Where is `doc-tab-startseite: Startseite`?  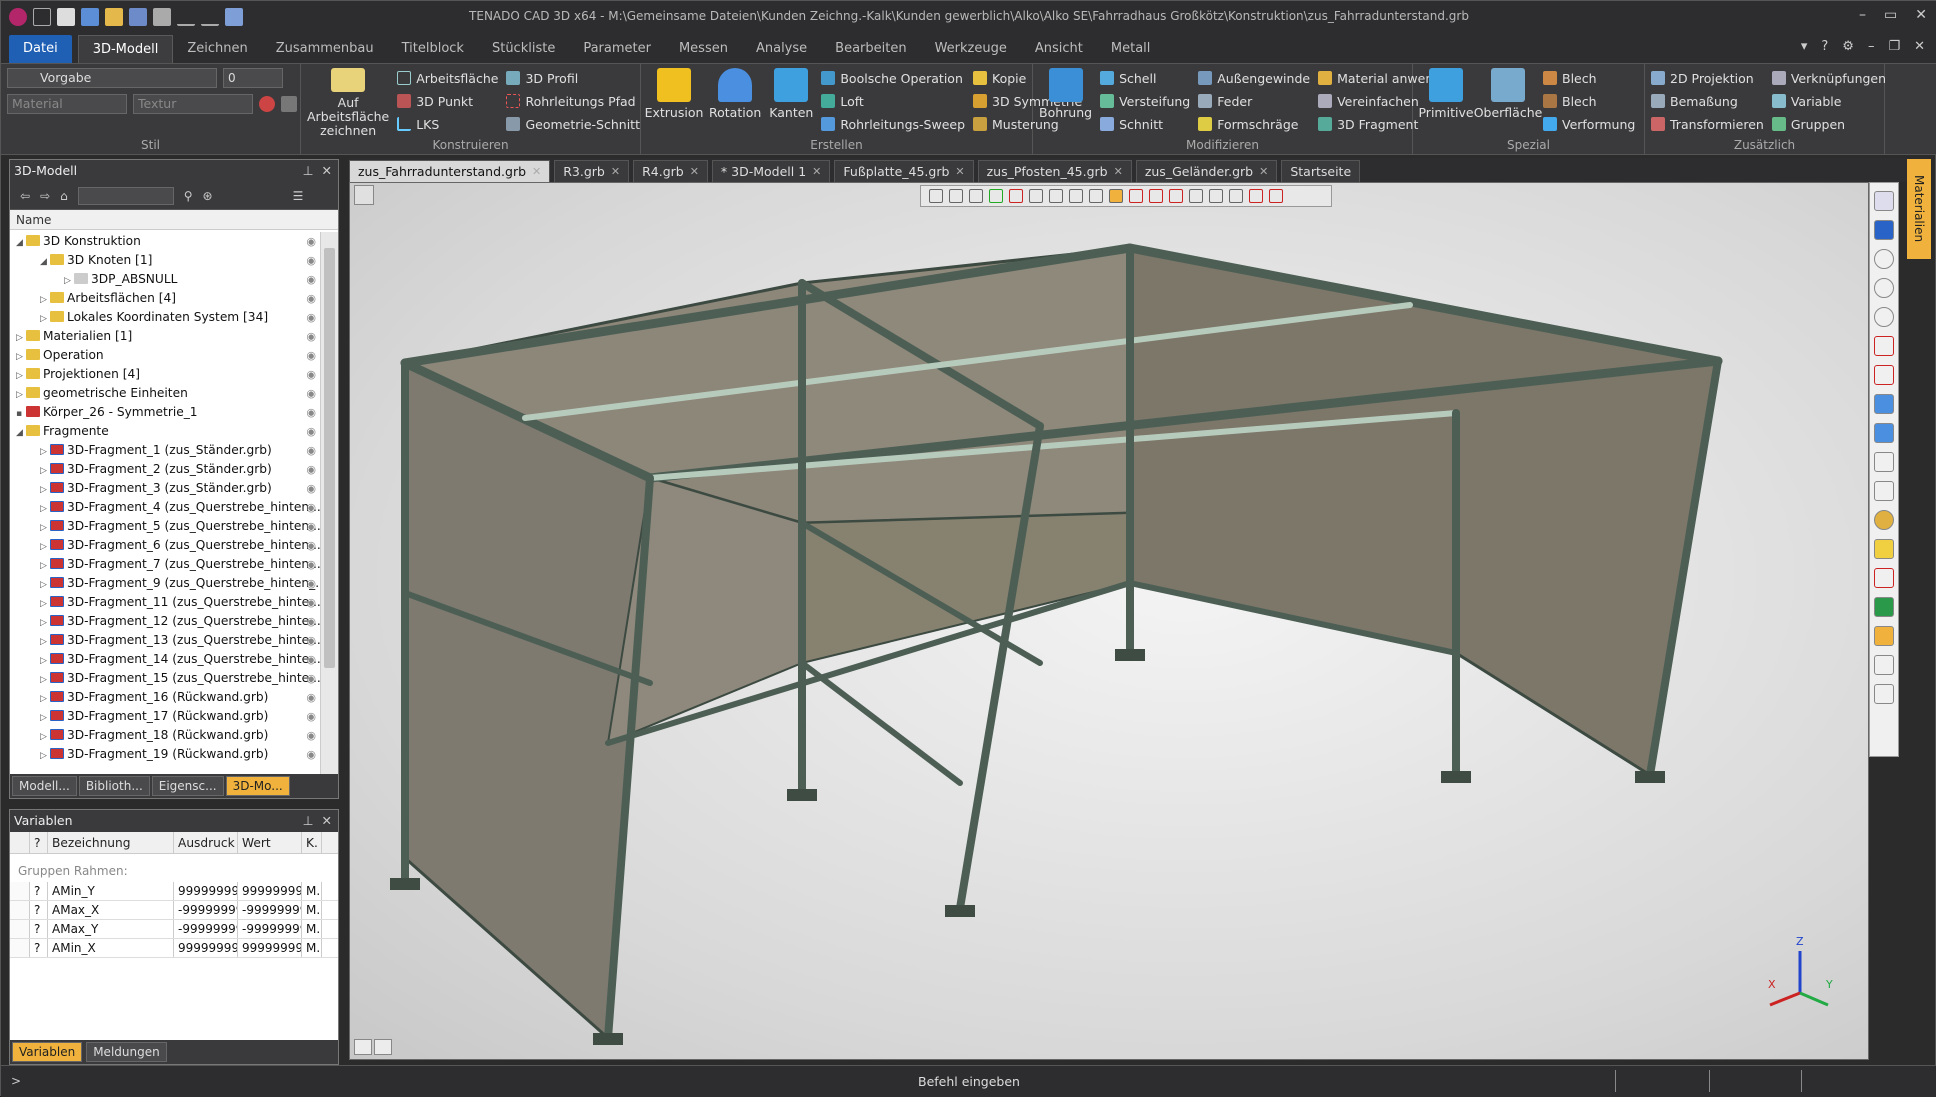 doc-tab-startseite: Startseite is located at coordinates (1321, 171).